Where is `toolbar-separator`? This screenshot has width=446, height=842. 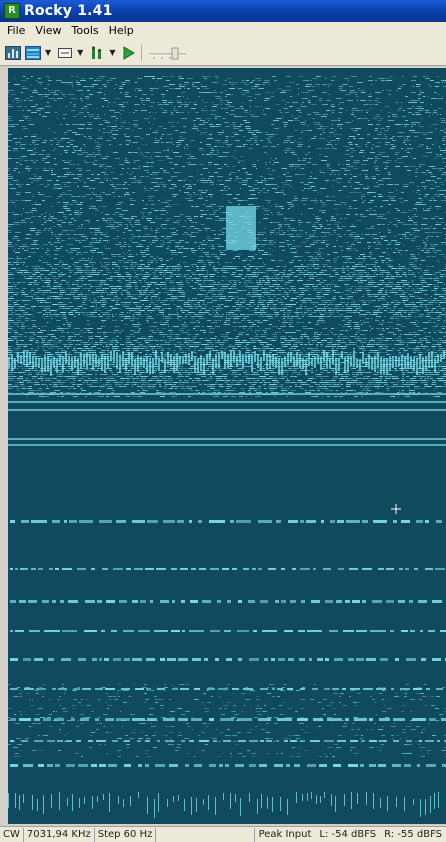 toolbar-separator is located at coordinates (142, 52).